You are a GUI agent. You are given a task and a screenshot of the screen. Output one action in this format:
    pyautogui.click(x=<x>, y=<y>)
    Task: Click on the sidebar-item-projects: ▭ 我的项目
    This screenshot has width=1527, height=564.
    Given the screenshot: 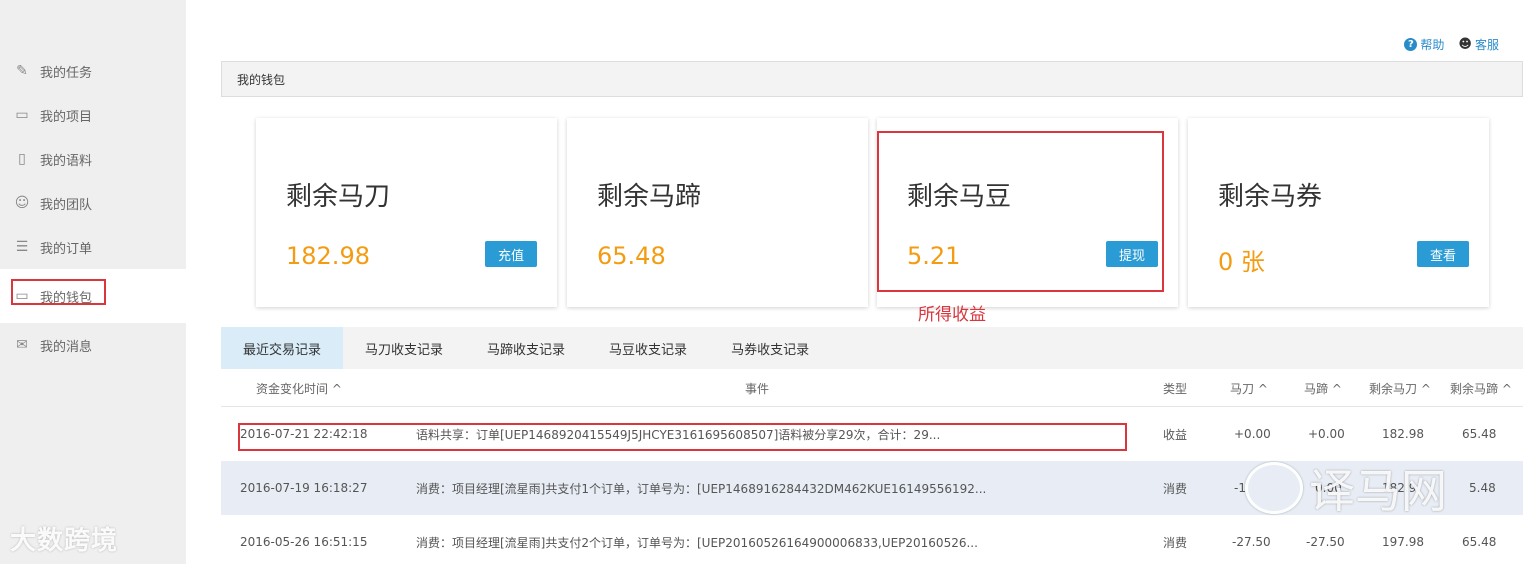 What is the action you would take?
    pyautogui.click(x=93, y=115)
    